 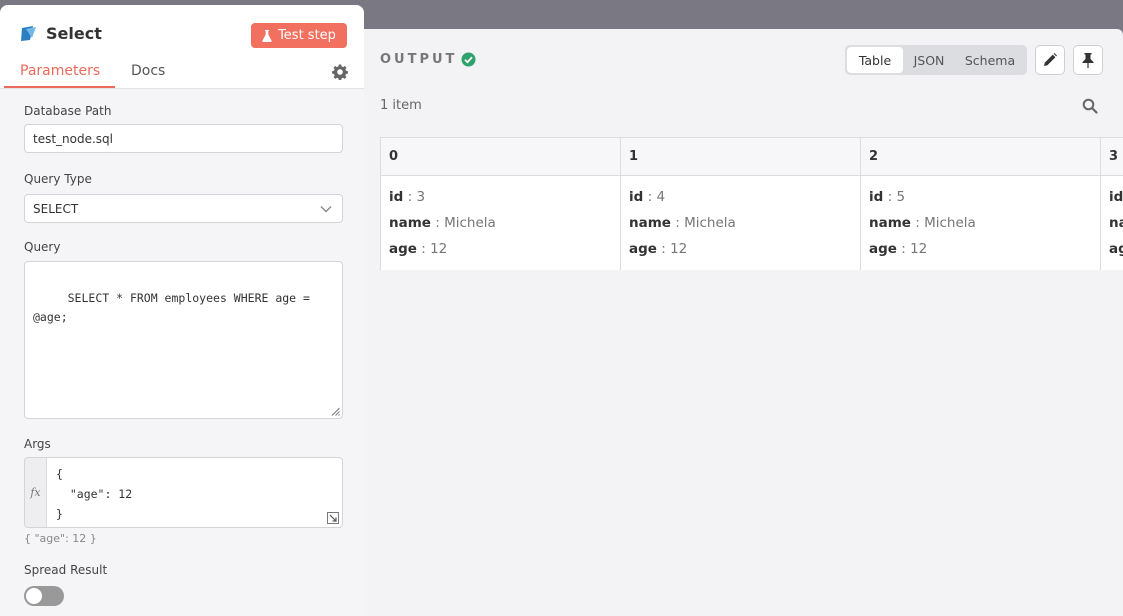 What do you see at coordinates (60, 538) in the screenshot?
I see `args-result-preview: { "age": 12 }` at bounding box center [60, 538].